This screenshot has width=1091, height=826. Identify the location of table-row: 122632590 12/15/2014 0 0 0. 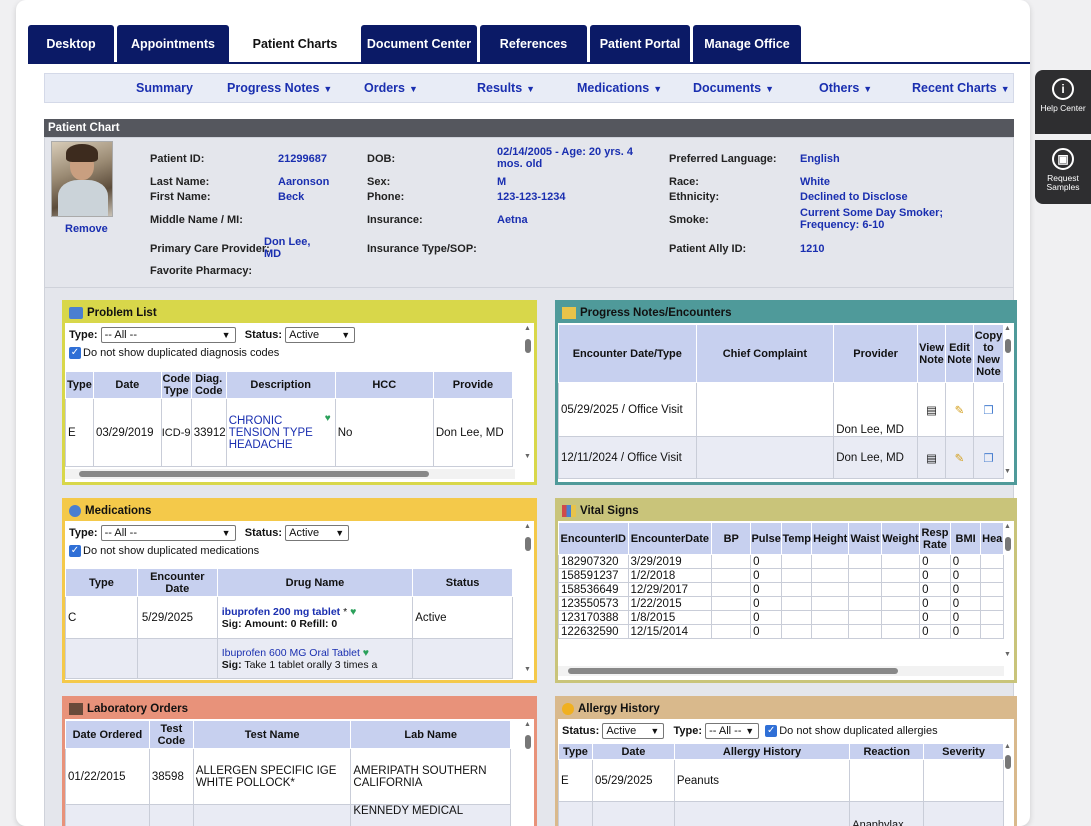
(781, 631).